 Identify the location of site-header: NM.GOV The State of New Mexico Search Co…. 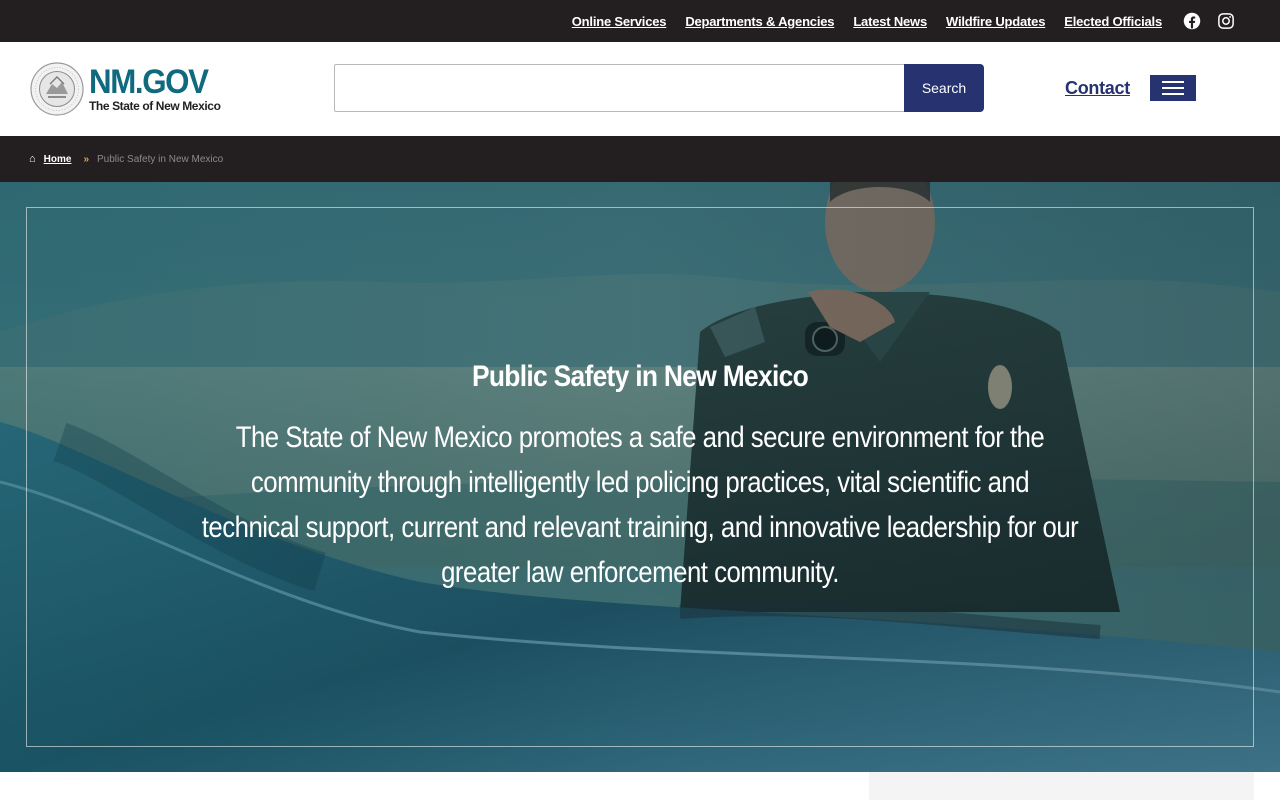
(640, 89).